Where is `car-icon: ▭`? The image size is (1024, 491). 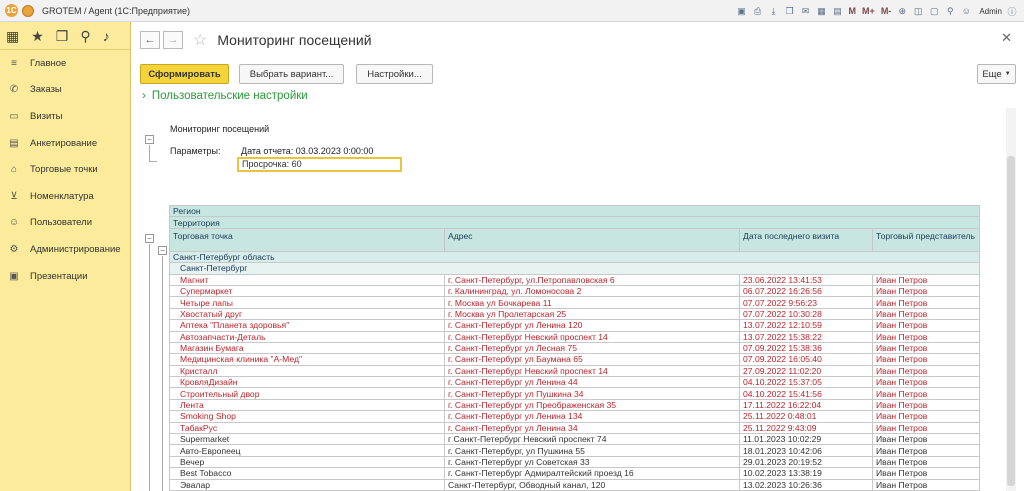 car-icon: ▭ is located at coordinates (14, 116).